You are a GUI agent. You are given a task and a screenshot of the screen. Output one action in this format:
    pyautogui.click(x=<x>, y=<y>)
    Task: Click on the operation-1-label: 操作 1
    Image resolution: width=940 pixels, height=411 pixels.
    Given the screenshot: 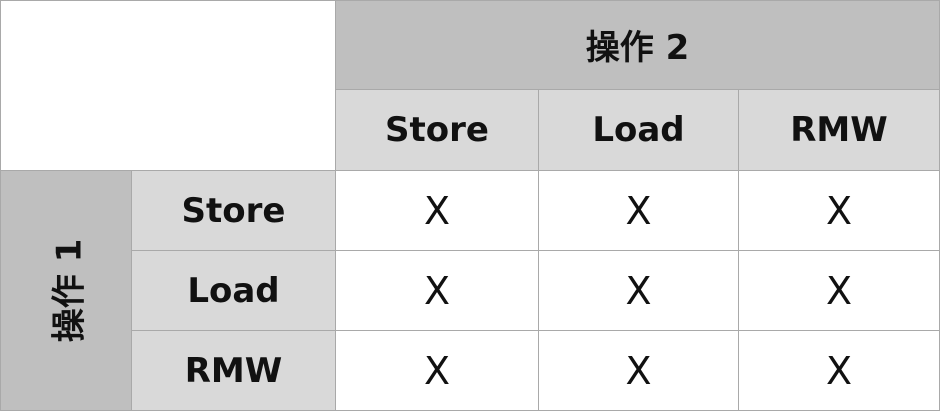 What is the action you would take?
    pyautogui.click(x=69, y=290)
    